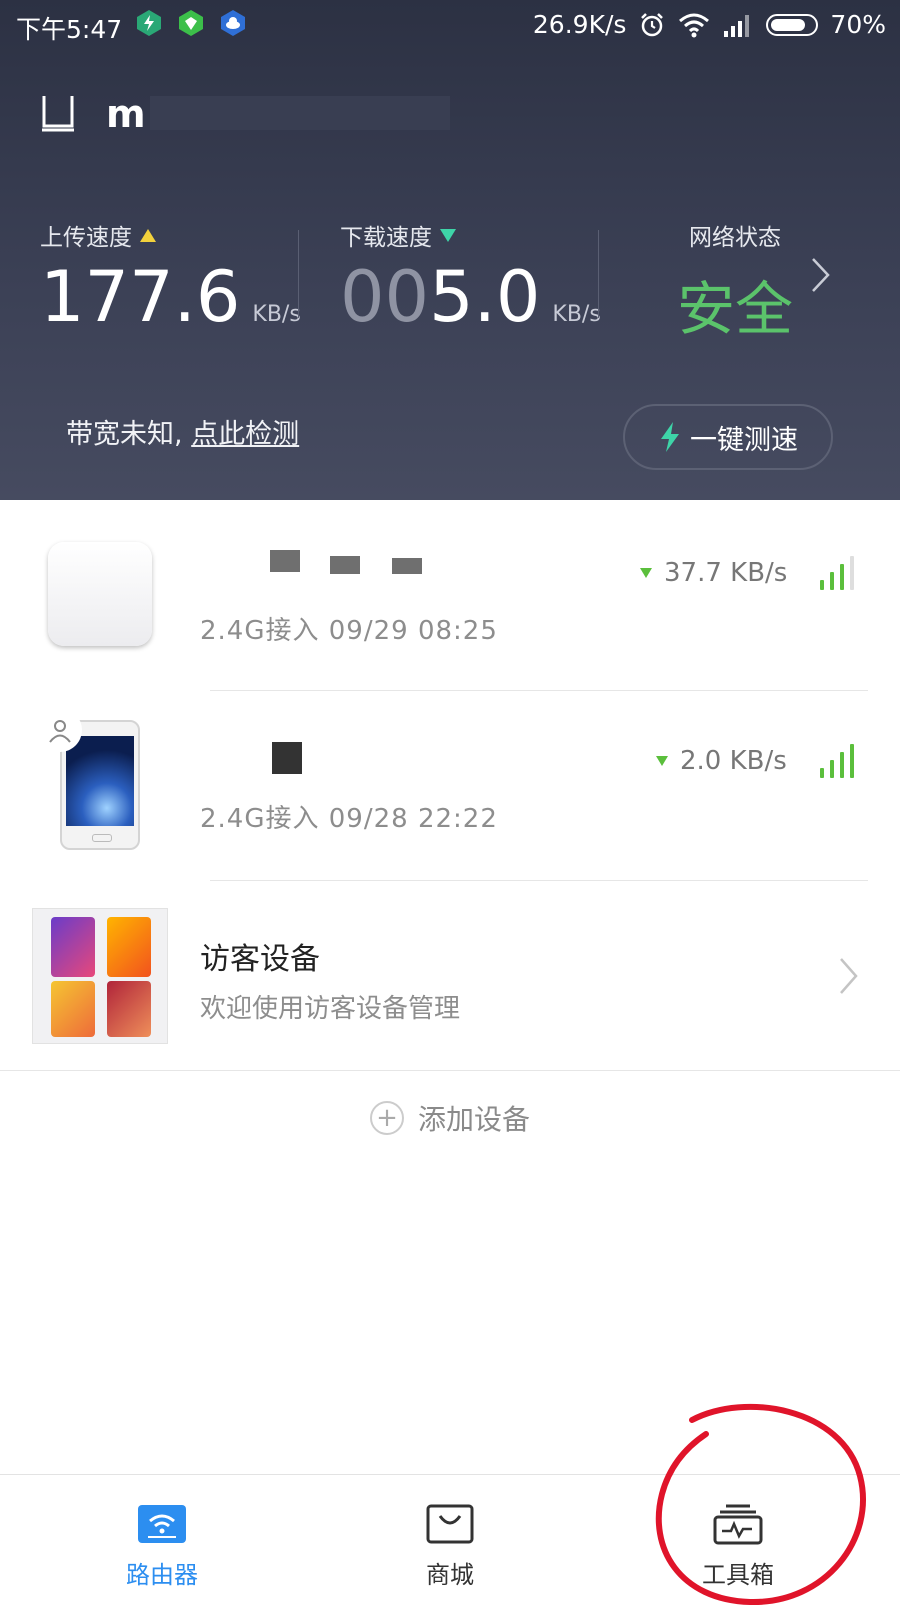  I want to click on wifi-icon, so click(694, 25).